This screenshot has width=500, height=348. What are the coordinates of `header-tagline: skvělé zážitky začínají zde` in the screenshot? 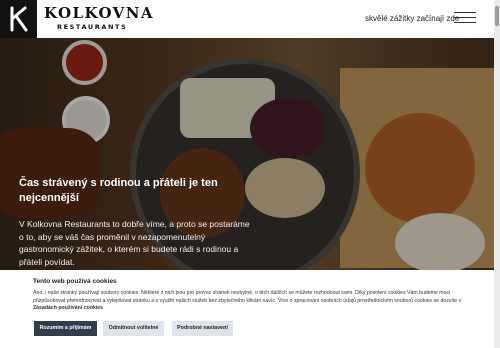 It's located at (412, 18).